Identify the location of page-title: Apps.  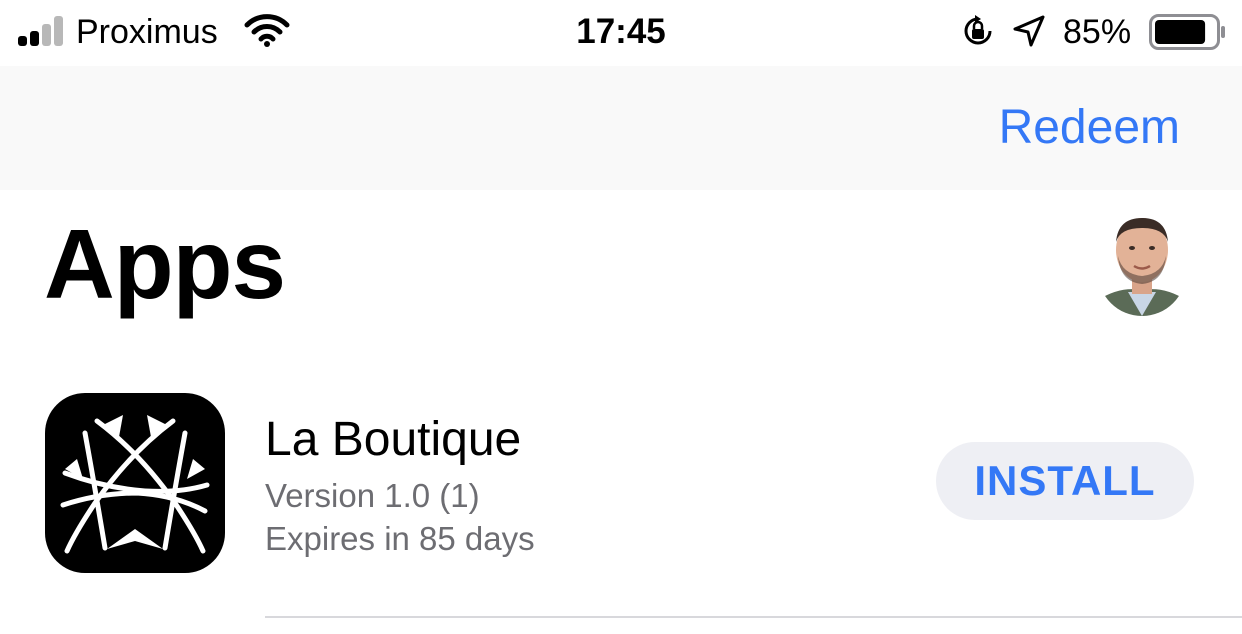
(165, 264).